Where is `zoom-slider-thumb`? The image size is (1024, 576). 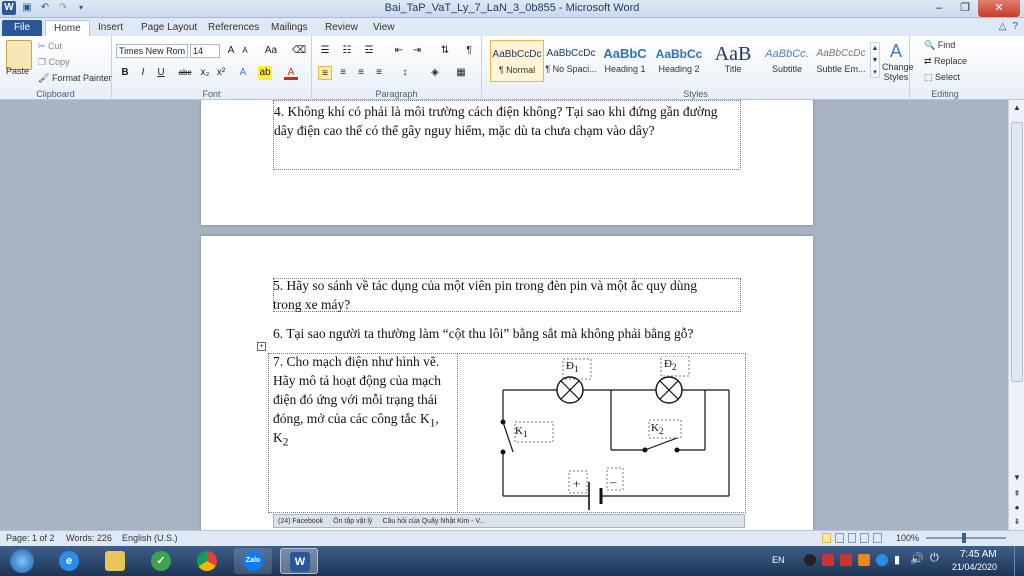
zoom-slider-thumb is located at coordinates (964, 538).